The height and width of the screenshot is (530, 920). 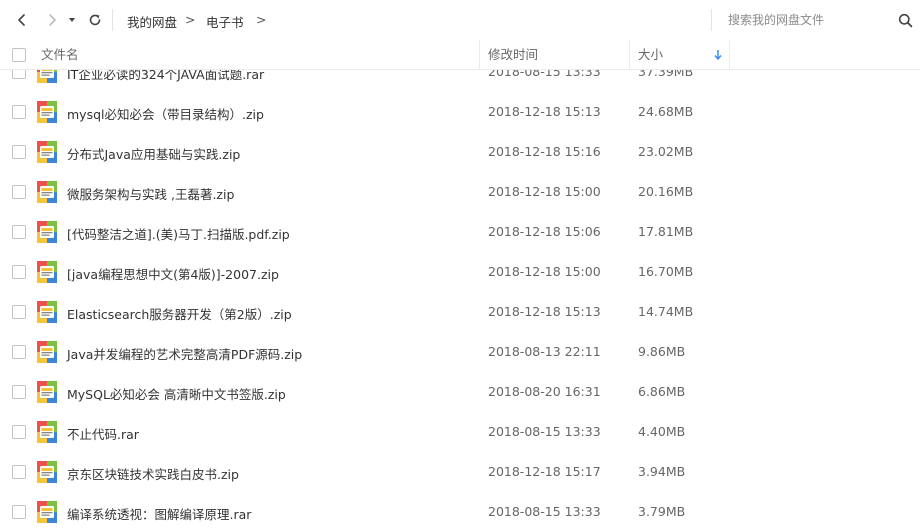 What do you see at coordinates (460, 432) in the screenshot?
I see `file-row: 不止代码.rar 2018-08-15 13:33 4.40MB` at bounding box center [460, 432].